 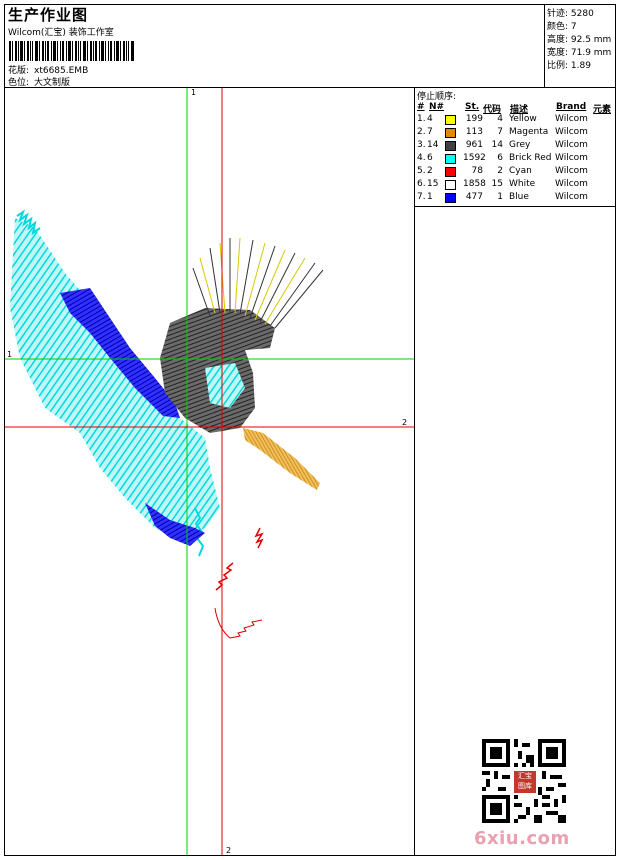 I want to click on cell-index: 7., so click(x=421, y=197).